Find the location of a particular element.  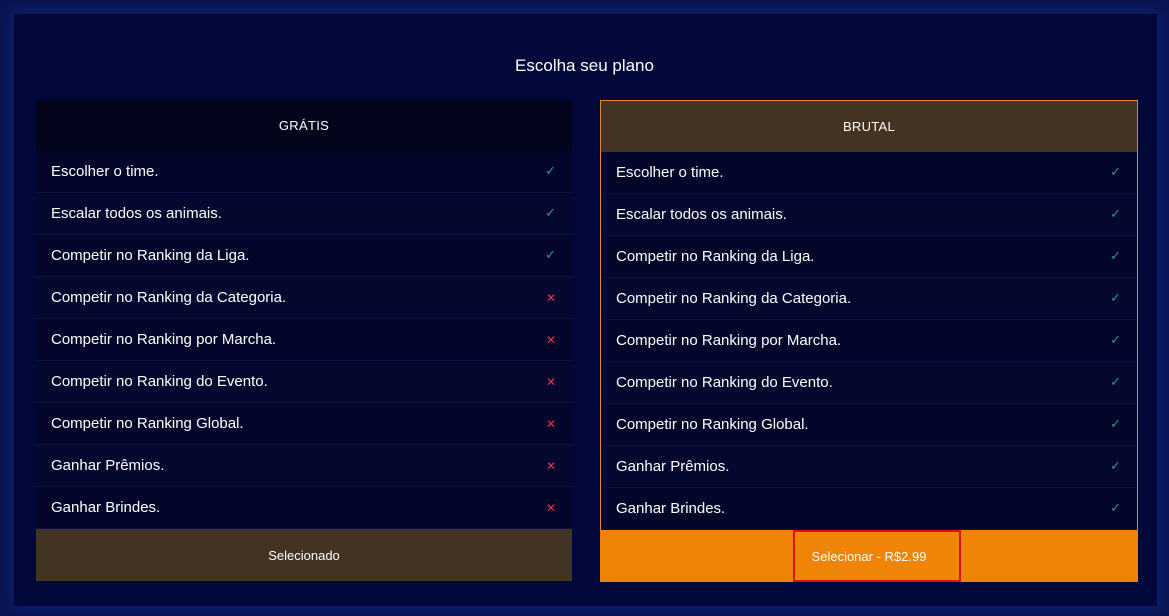

select-brutal-button: Selecionar - R$2.99 is located at coordinates (869, 556).